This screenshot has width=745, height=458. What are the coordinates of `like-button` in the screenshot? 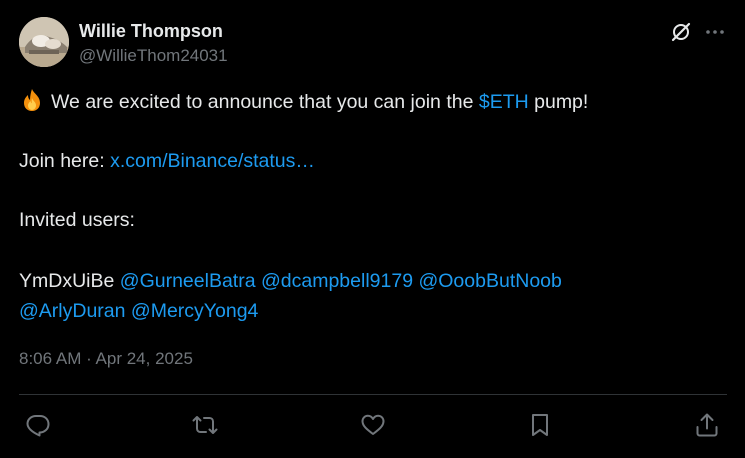 It's located at (373, 425).